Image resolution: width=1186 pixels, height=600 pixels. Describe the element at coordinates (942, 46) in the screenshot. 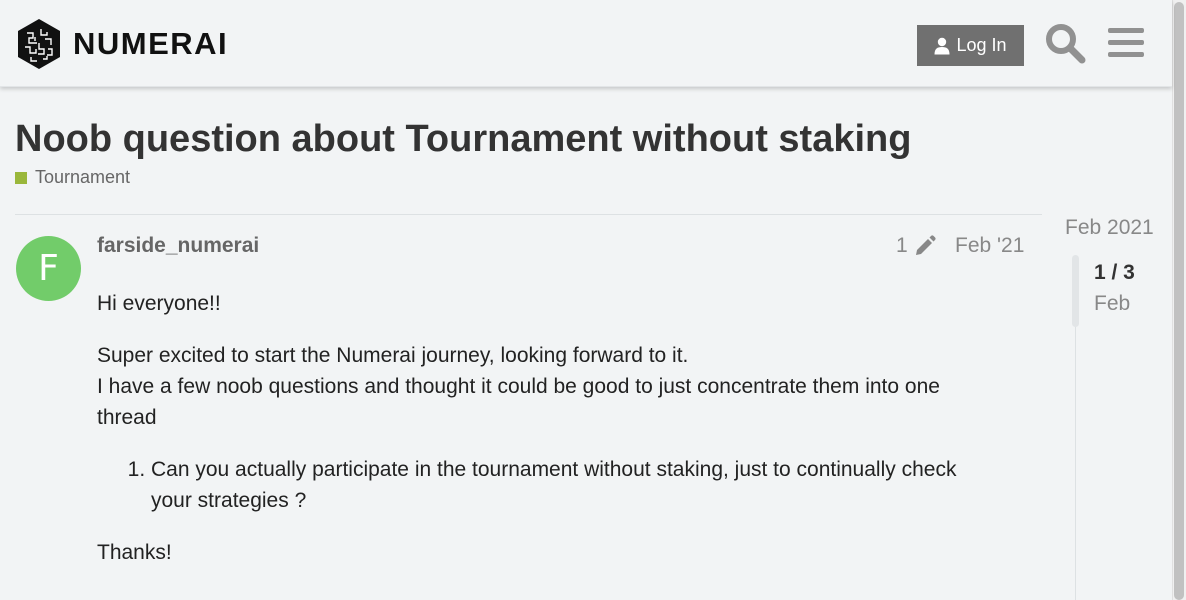

I see `user-icon` at that location.